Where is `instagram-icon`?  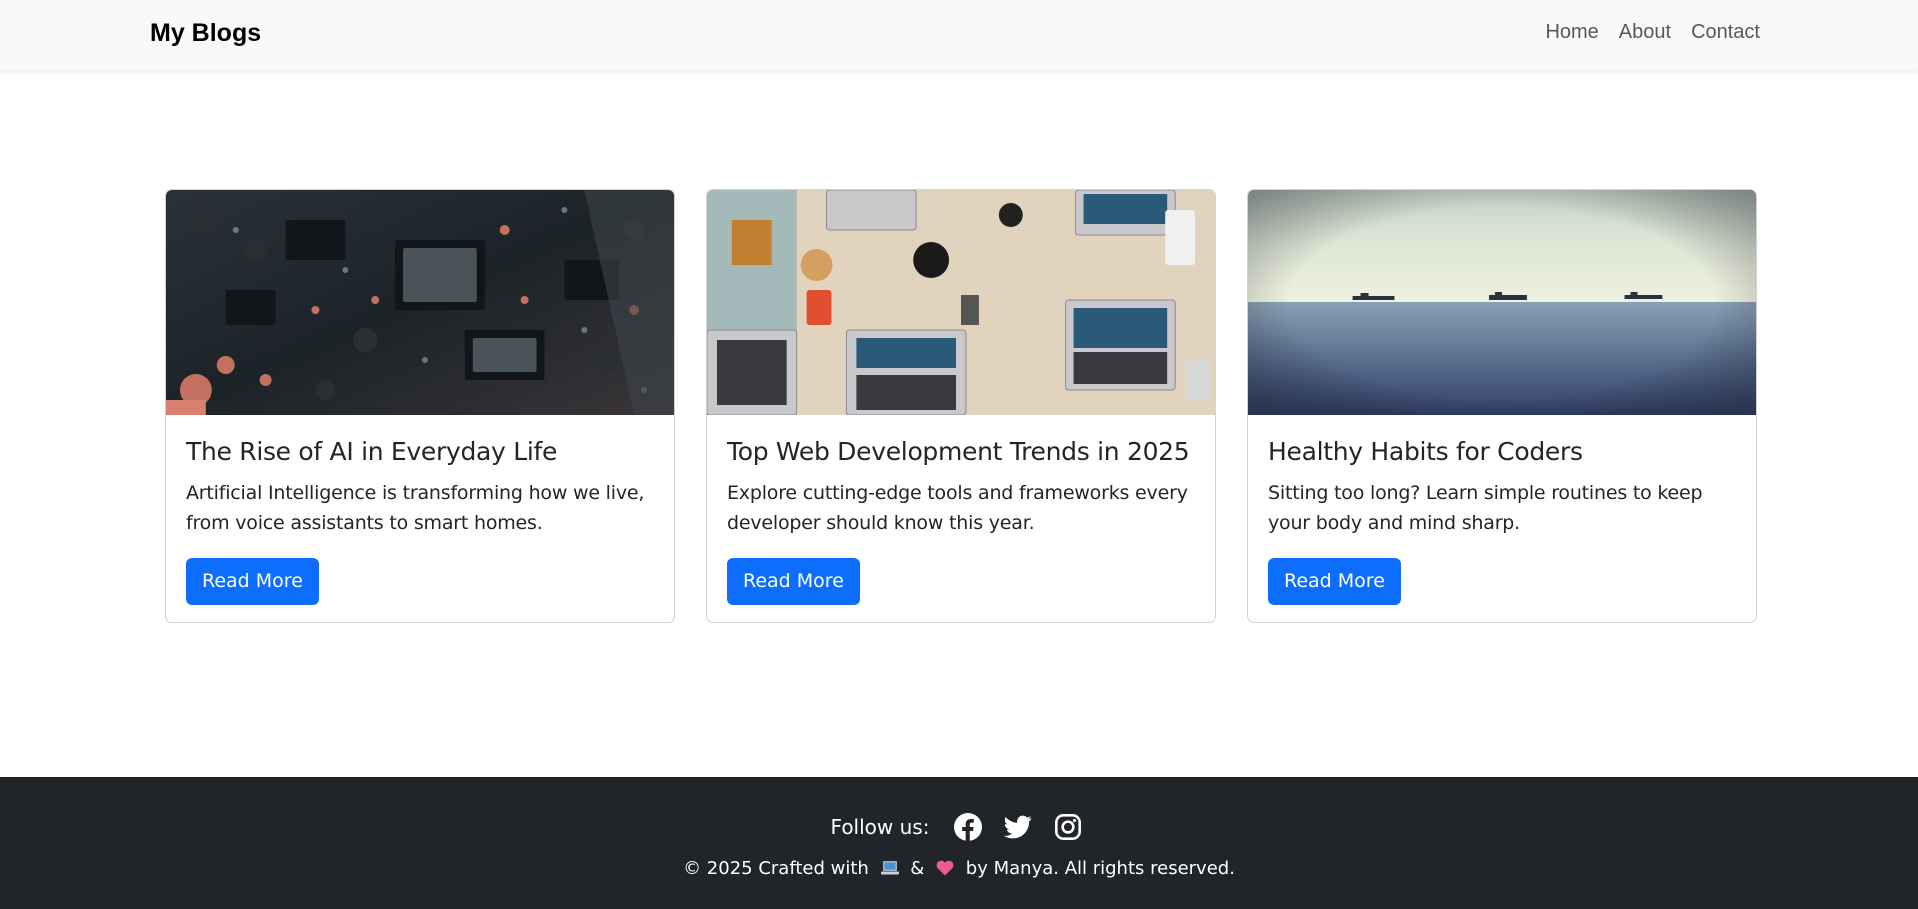 instagram-icon is located at coordinates (1068, 827).